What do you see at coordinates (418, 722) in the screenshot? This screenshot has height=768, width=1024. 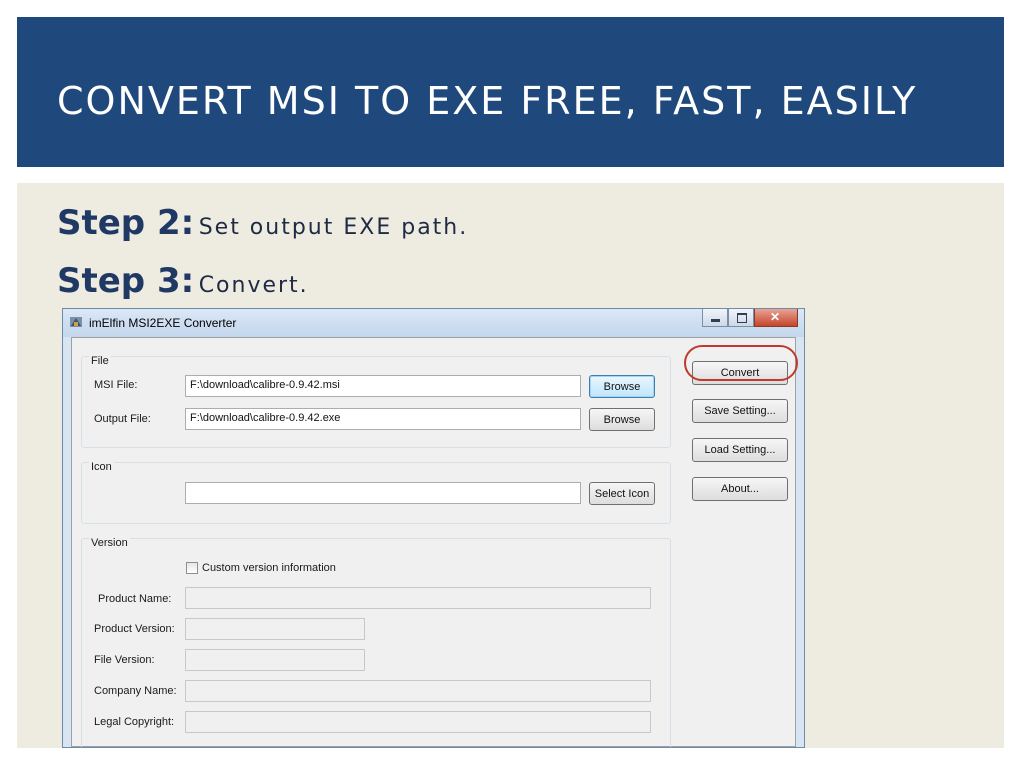 I see `legal-copyright-input` at bounding box center [418, 722].